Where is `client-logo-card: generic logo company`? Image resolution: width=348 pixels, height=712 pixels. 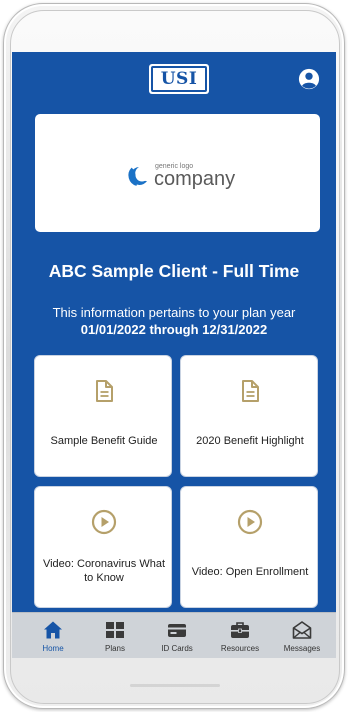 client-logo-card: generic logo company is located at coordinates (177, 173).